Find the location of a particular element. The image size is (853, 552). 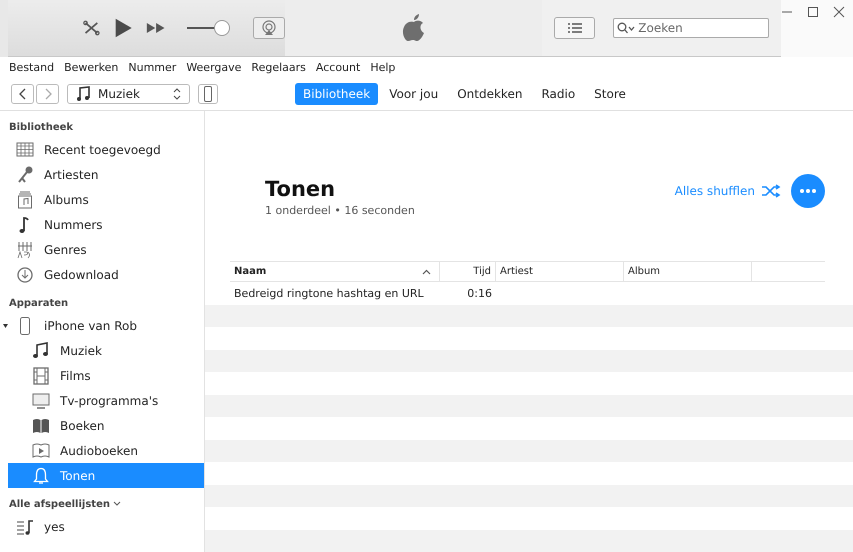

table-cell-text: 0:16 is located at coordinates (479, 293).